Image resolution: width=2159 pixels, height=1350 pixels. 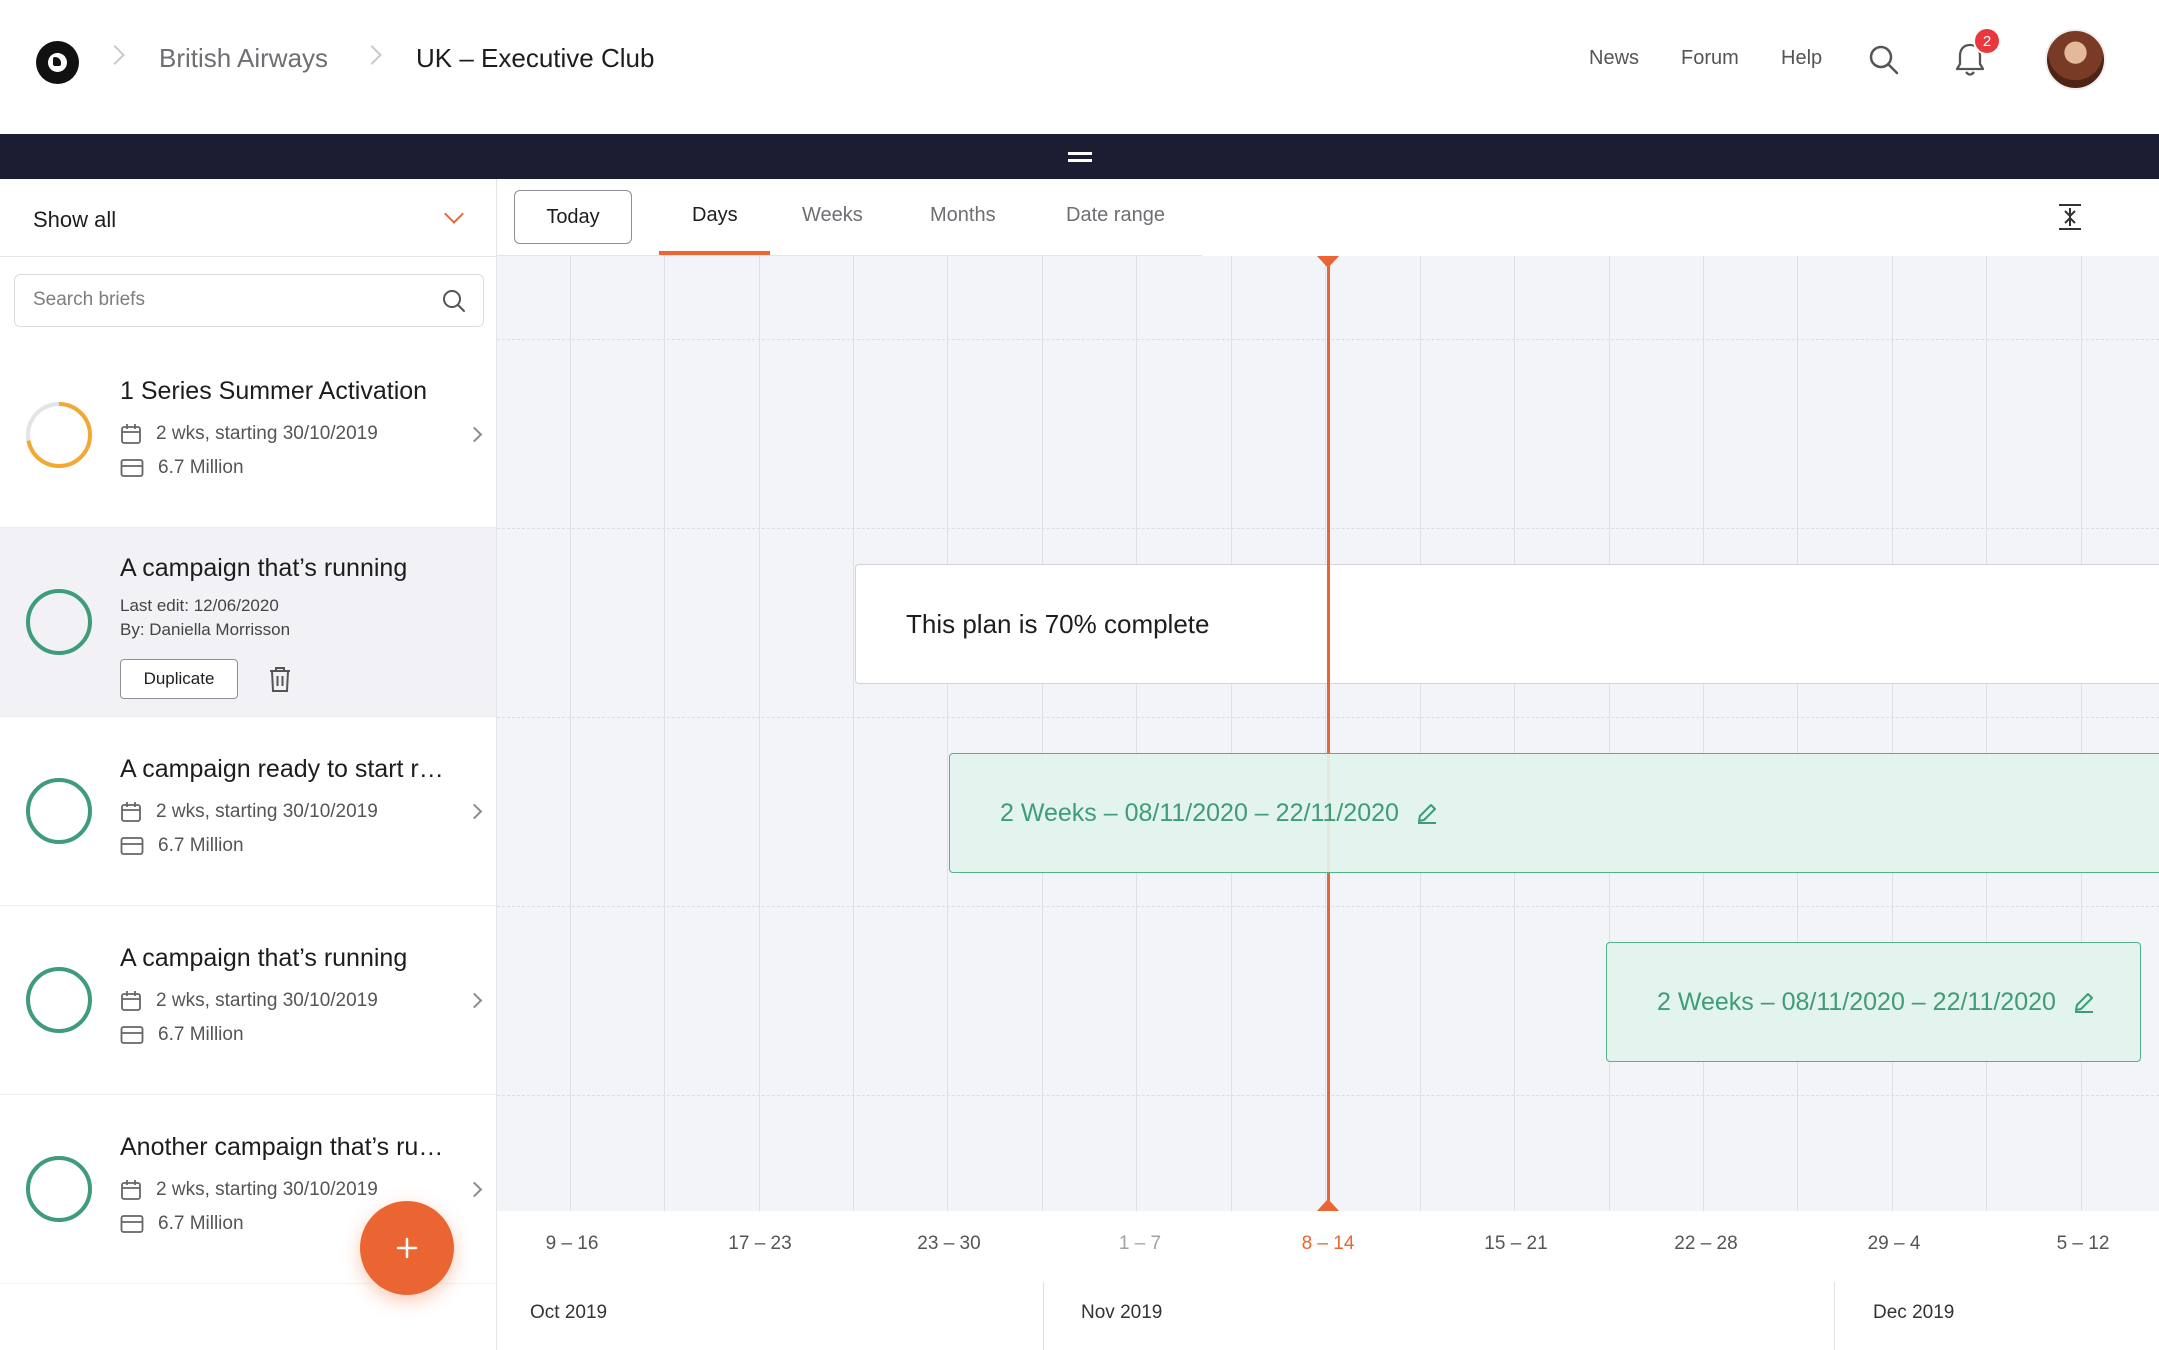 What do you see at coordinates (573, 217) in the screenshot?
I see `today-button: Today` at bounding box center [573, 217].